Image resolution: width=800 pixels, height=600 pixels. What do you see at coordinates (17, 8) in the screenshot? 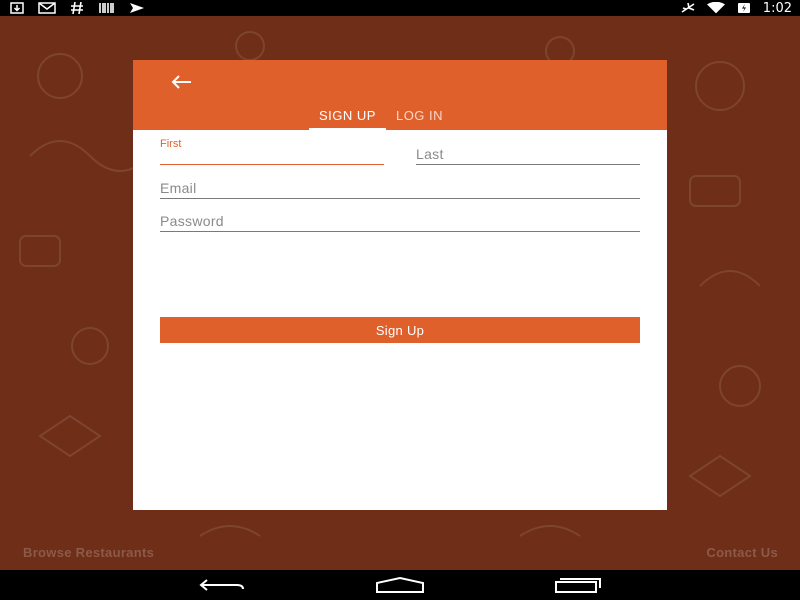
I see `download-icon` at bounding box center [17, 8].